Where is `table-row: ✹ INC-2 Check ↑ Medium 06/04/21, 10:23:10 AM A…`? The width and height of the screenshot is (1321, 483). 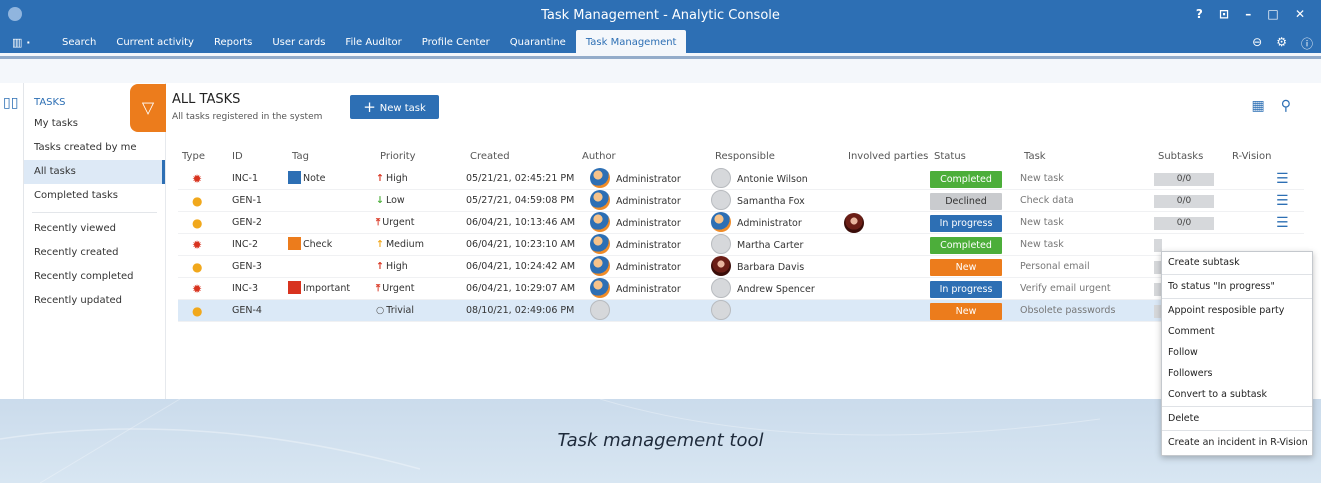
table-row: ✹ INC-2 Check ↑ Medium 06/04/21, 10:23:10 AM A… is located at coordinates (741, 245).